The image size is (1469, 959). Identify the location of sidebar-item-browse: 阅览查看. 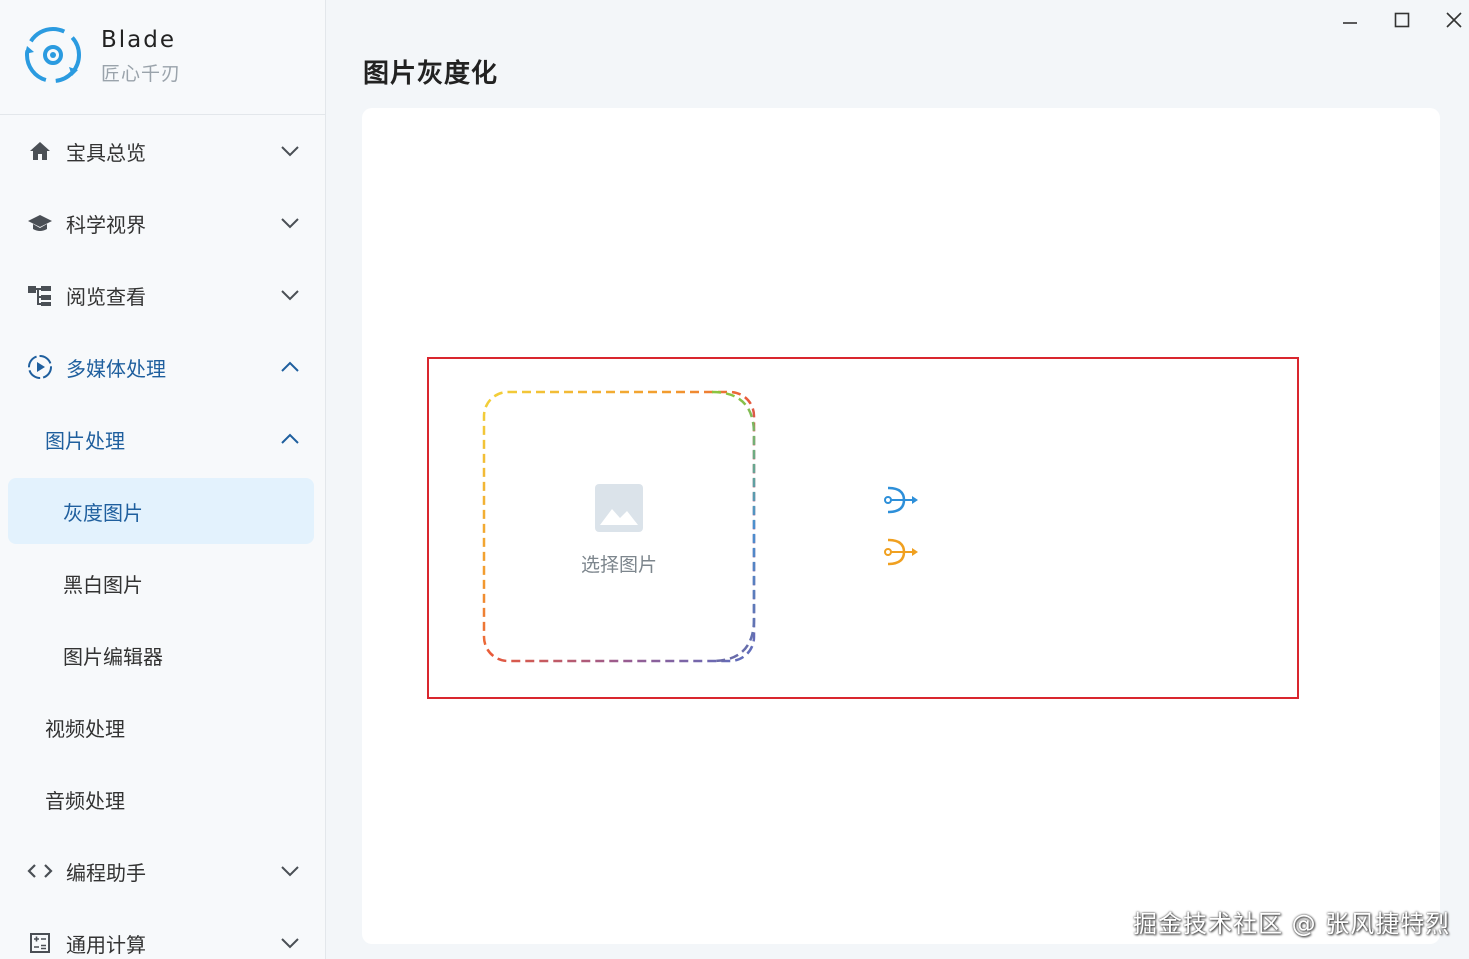
(163, 295).